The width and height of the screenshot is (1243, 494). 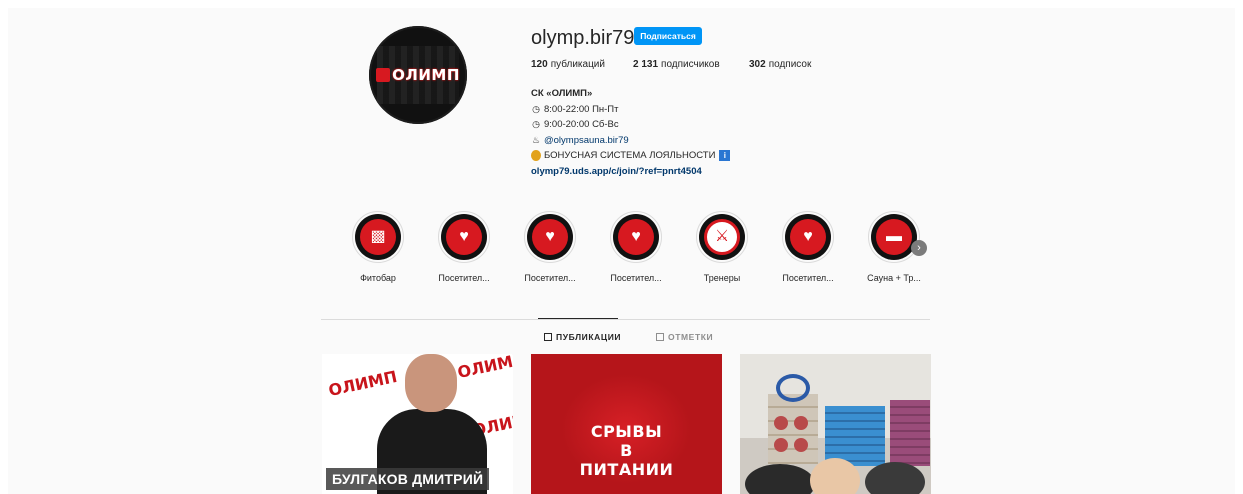 What do you see at coordinates (681, 110) in the screenshot?
I see `bio-hours-weekdays: ◷ 8:00-22:00 Пн-Пт` at bounding box center [681, 110].